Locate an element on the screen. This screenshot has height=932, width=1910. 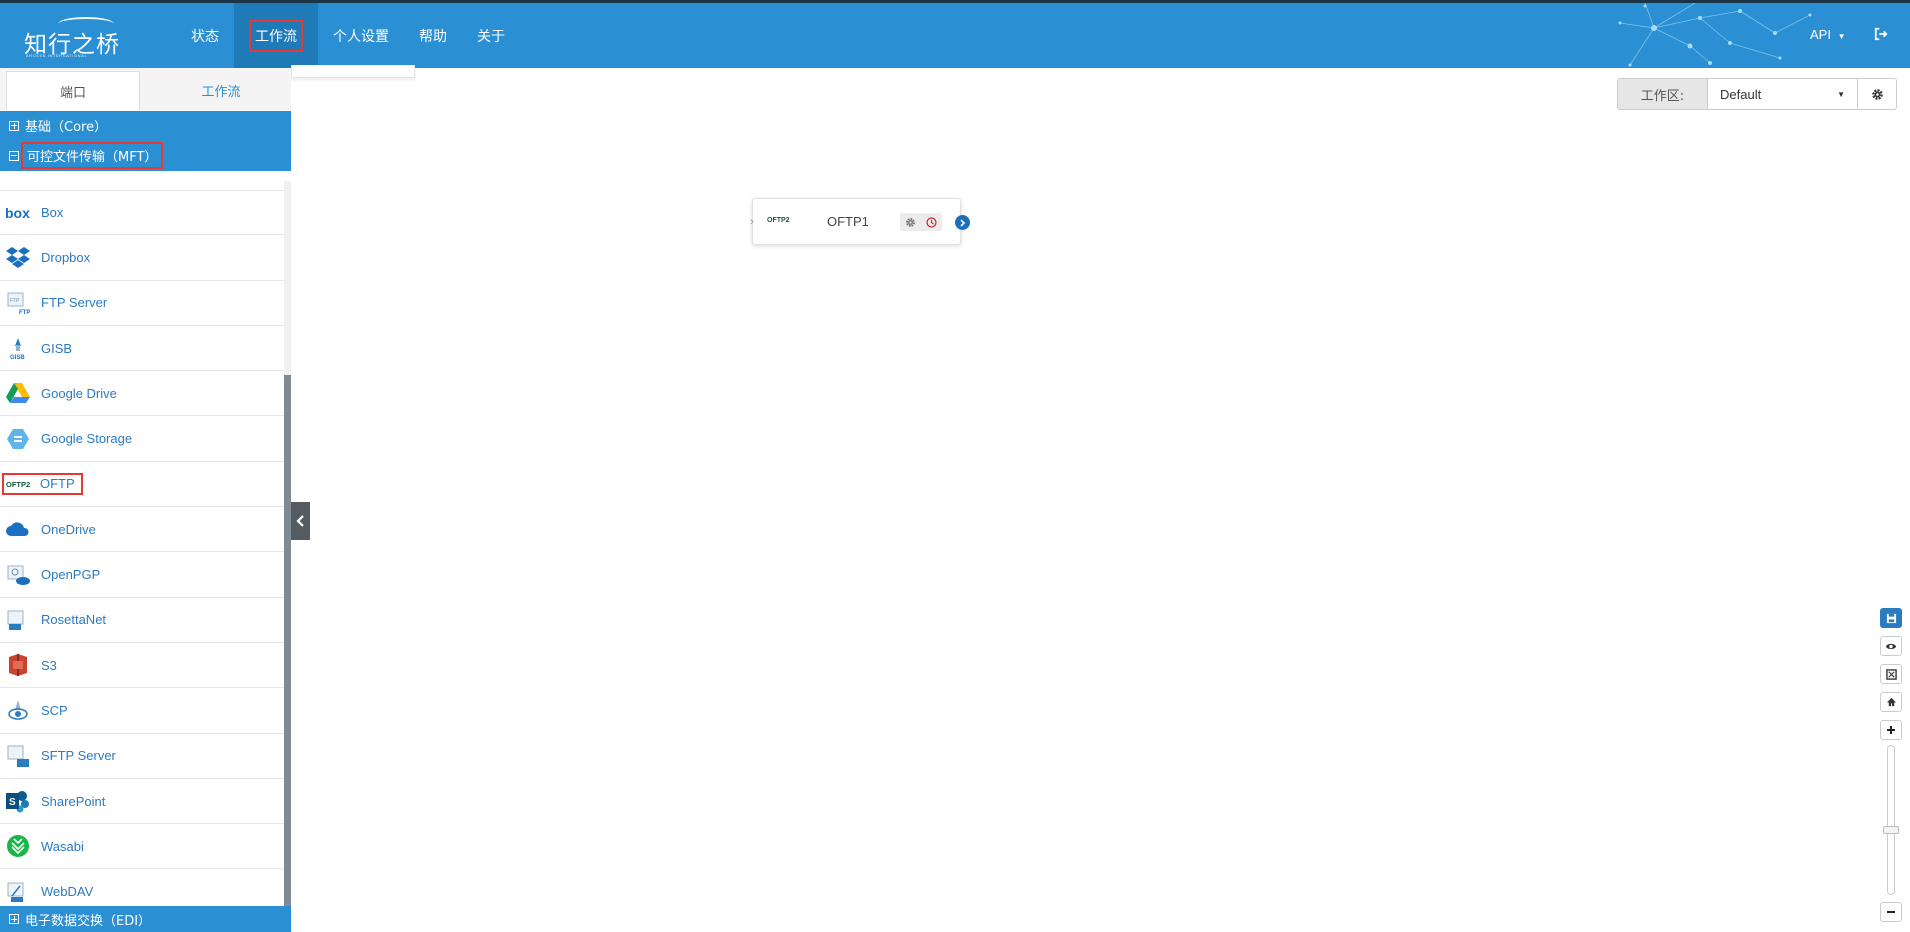
list-item-openpgp: OpenPGP is located at coordinates (142, 575).